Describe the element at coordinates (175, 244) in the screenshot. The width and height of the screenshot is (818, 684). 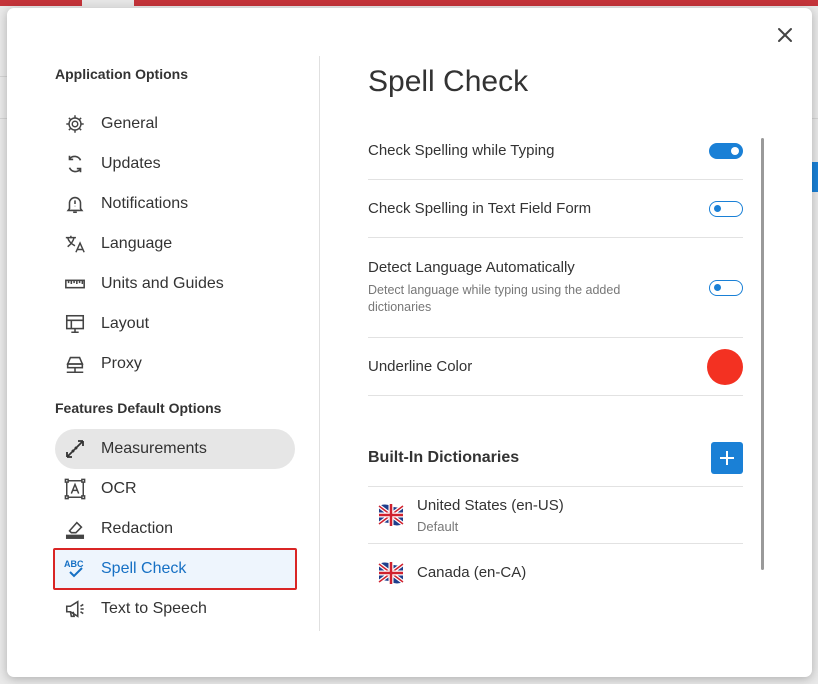
I see `sidebar-item-language: Language` at that location.